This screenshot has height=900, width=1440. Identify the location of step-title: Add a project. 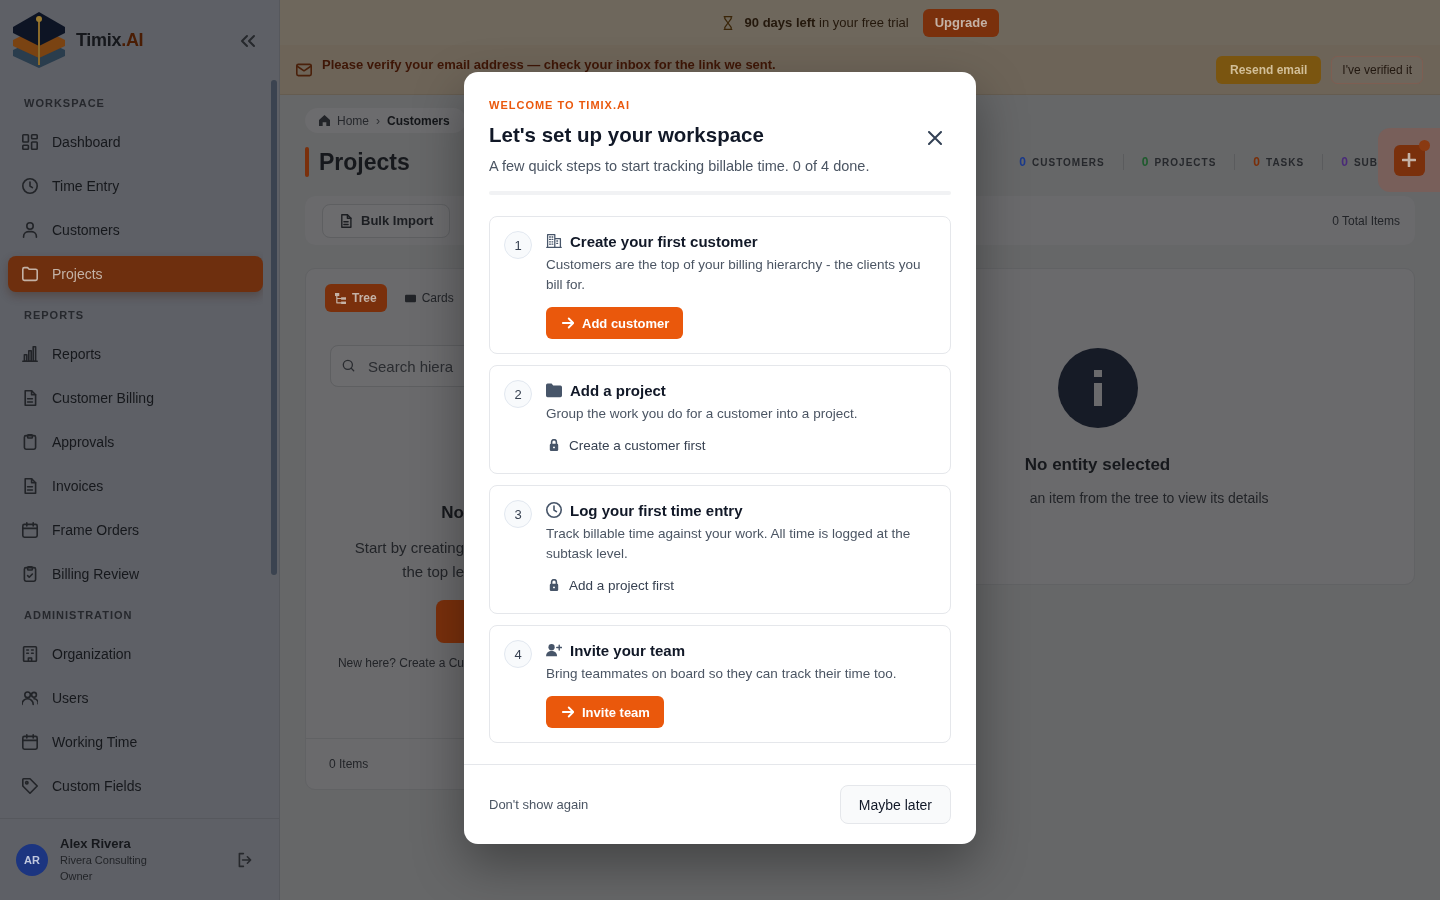
(618, 390).